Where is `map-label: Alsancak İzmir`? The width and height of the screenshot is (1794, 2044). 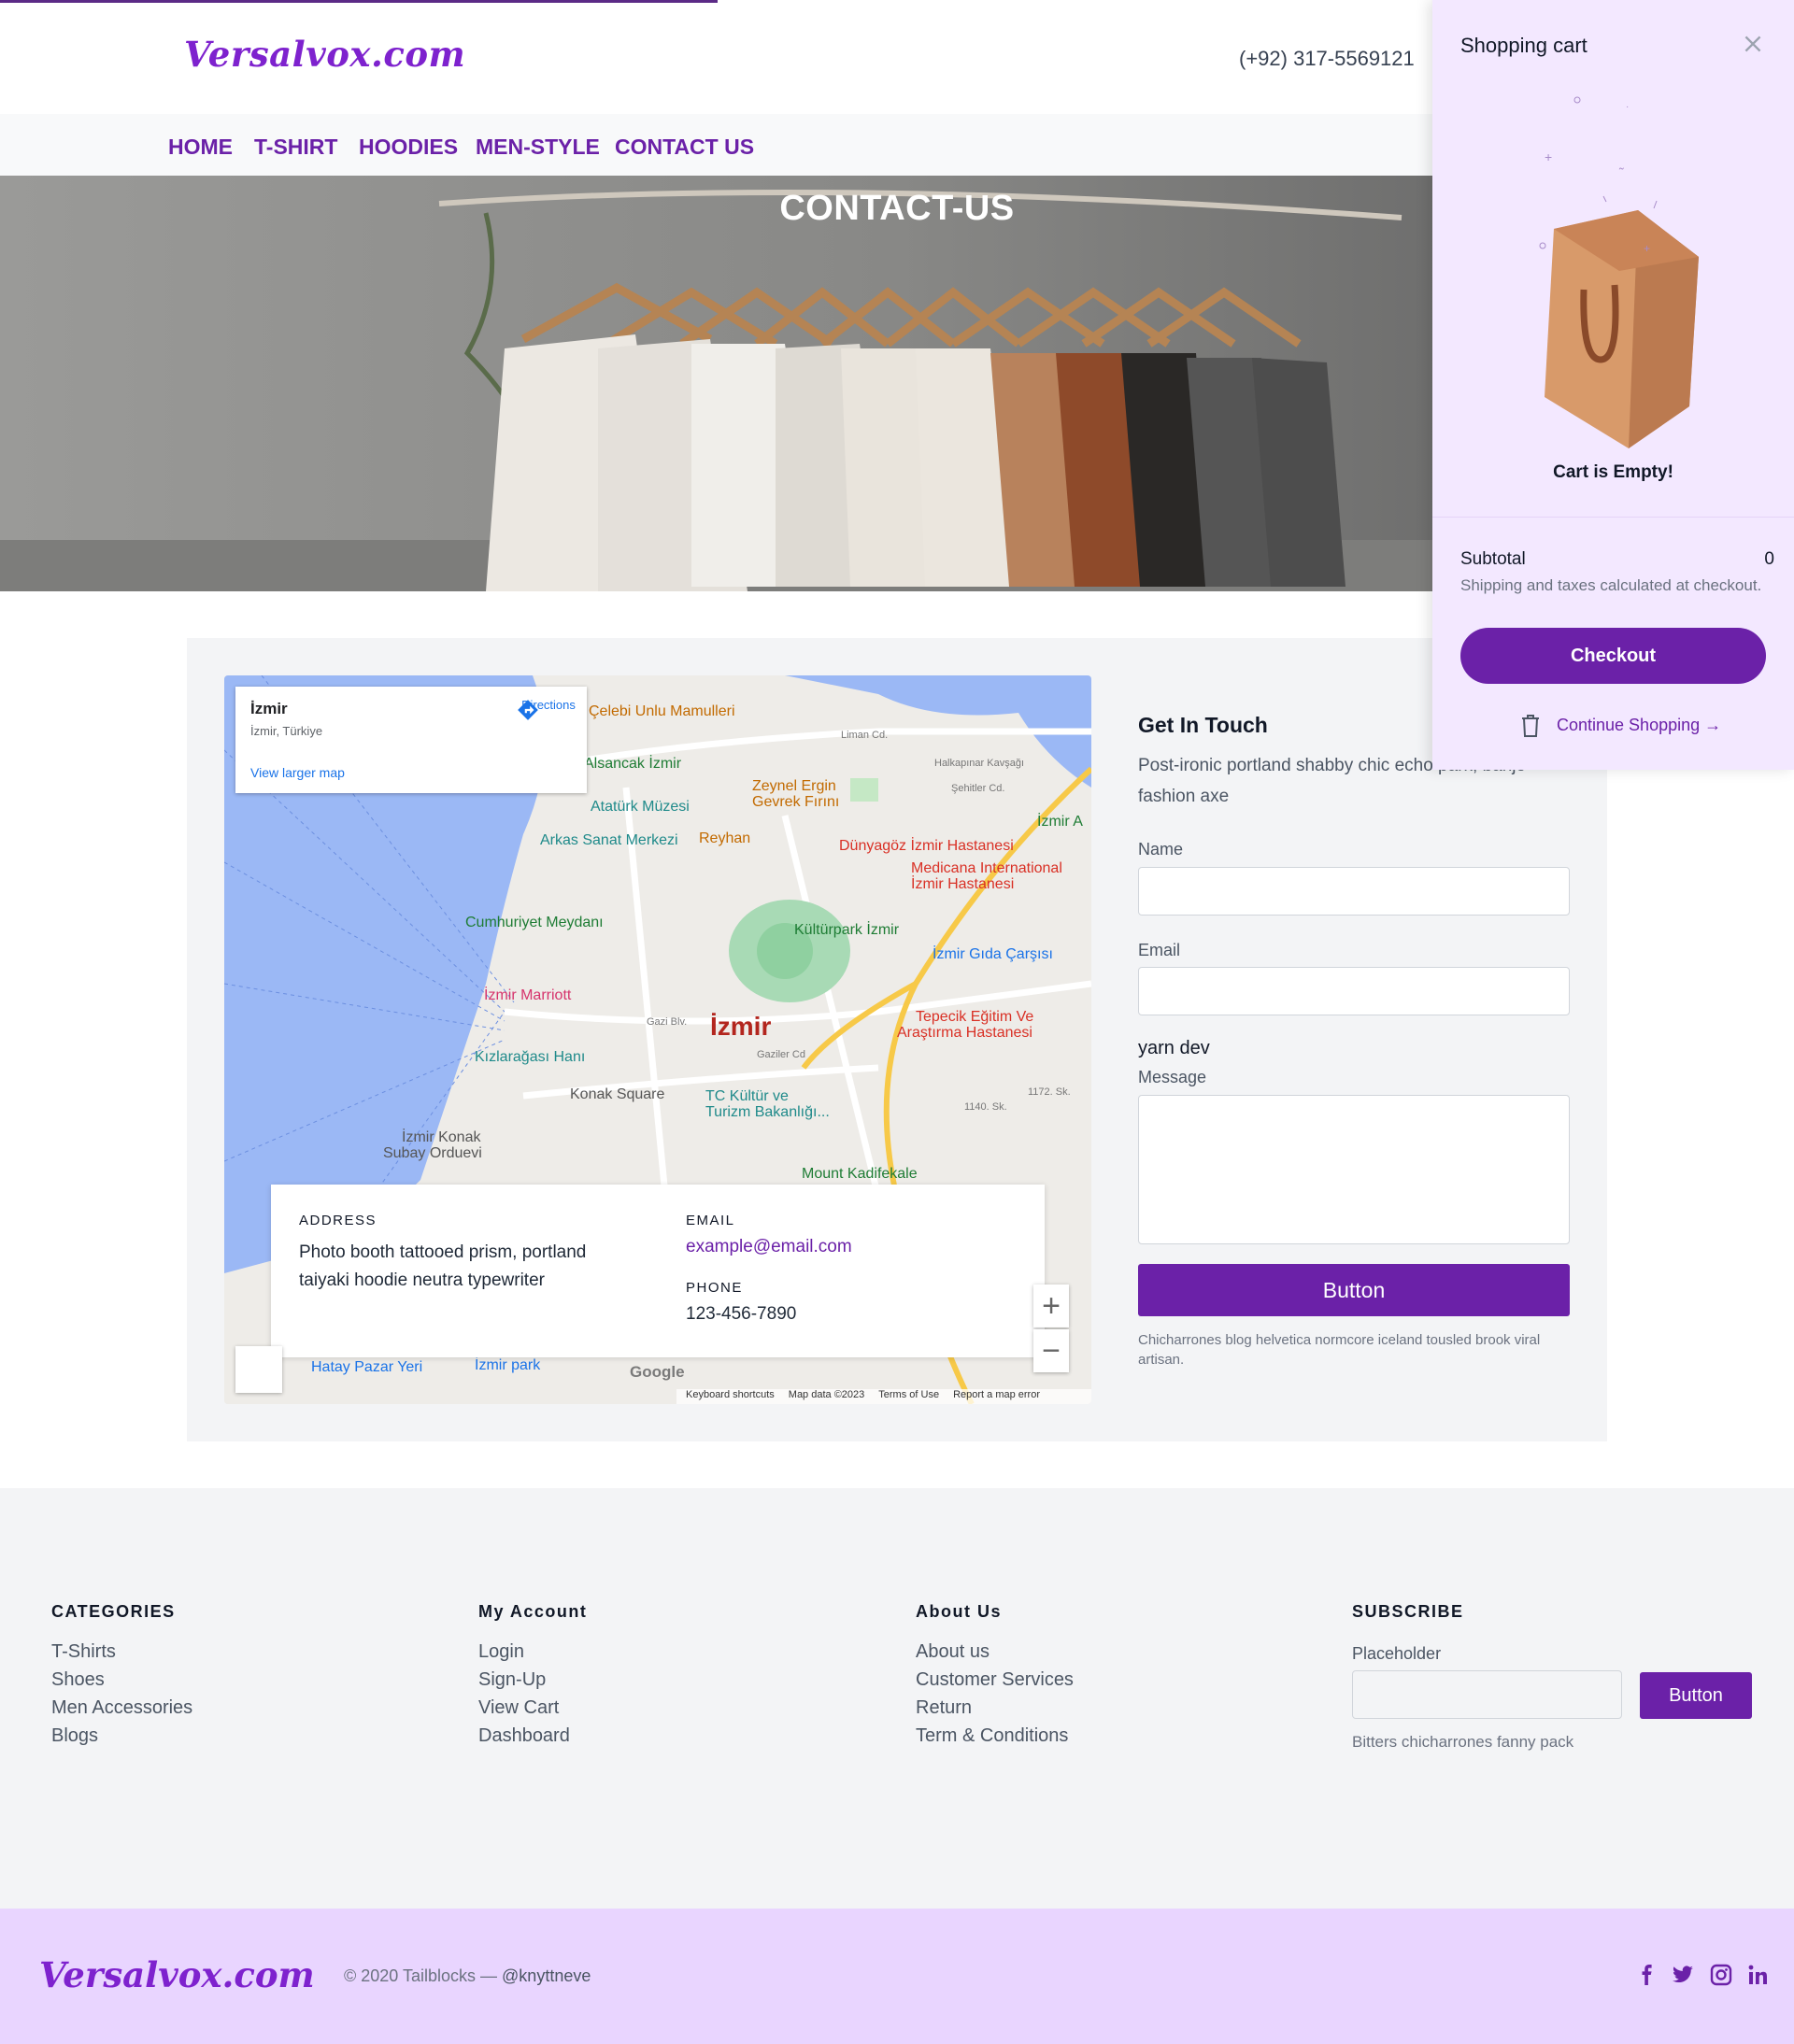
map-label: Alsancak İzmir is located at coordinates (632, 764).